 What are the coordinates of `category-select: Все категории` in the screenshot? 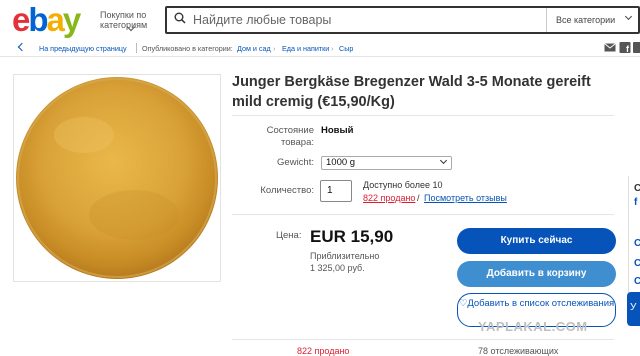 It's located at (585, 20).